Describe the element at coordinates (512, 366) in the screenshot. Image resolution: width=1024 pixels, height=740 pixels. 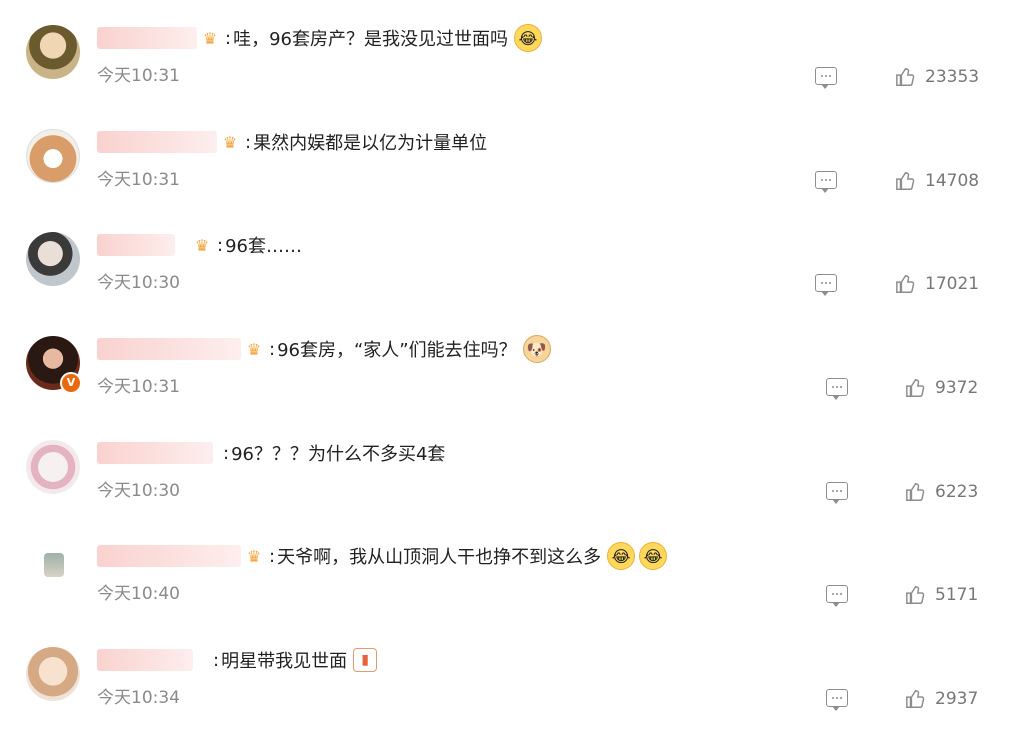
I see `comment-item: V ♛ : 96套房，“家人”们能去住吗？ 🐶 今天10:31 9372` at that location.